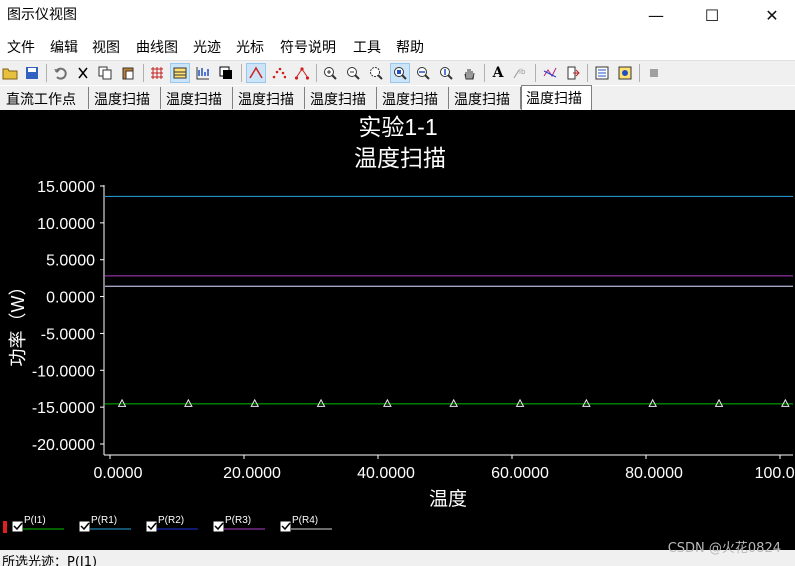 This screenshot has height=566, width=795. I want to click on menu-view: 视图, so click(106, 47).